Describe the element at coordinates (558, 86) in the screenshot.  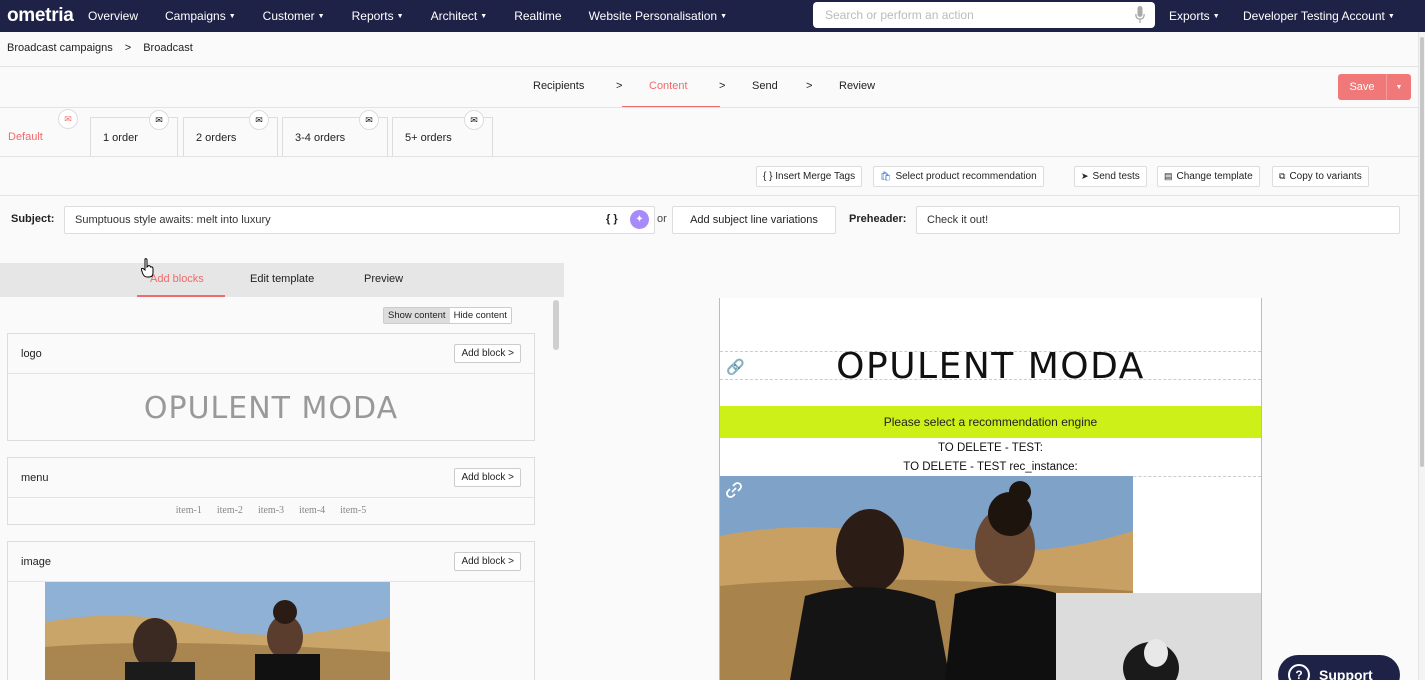
I see `step-recipients: Recipients` at that location.